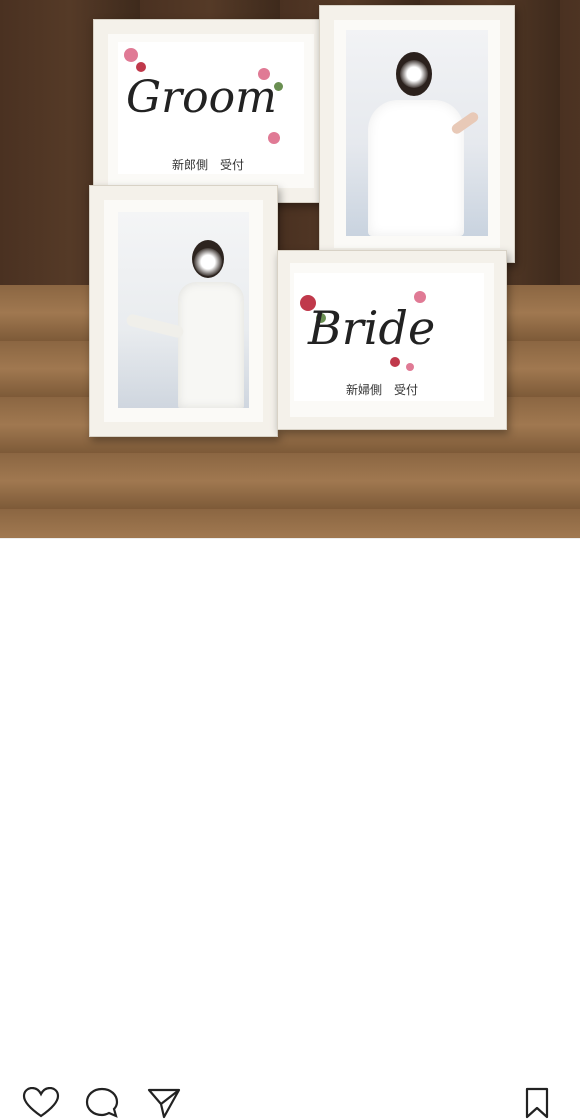  What do you see at coordinates (155, 326) in the screenshot?
I see `groom-arm` at bounding box center [155, 326].